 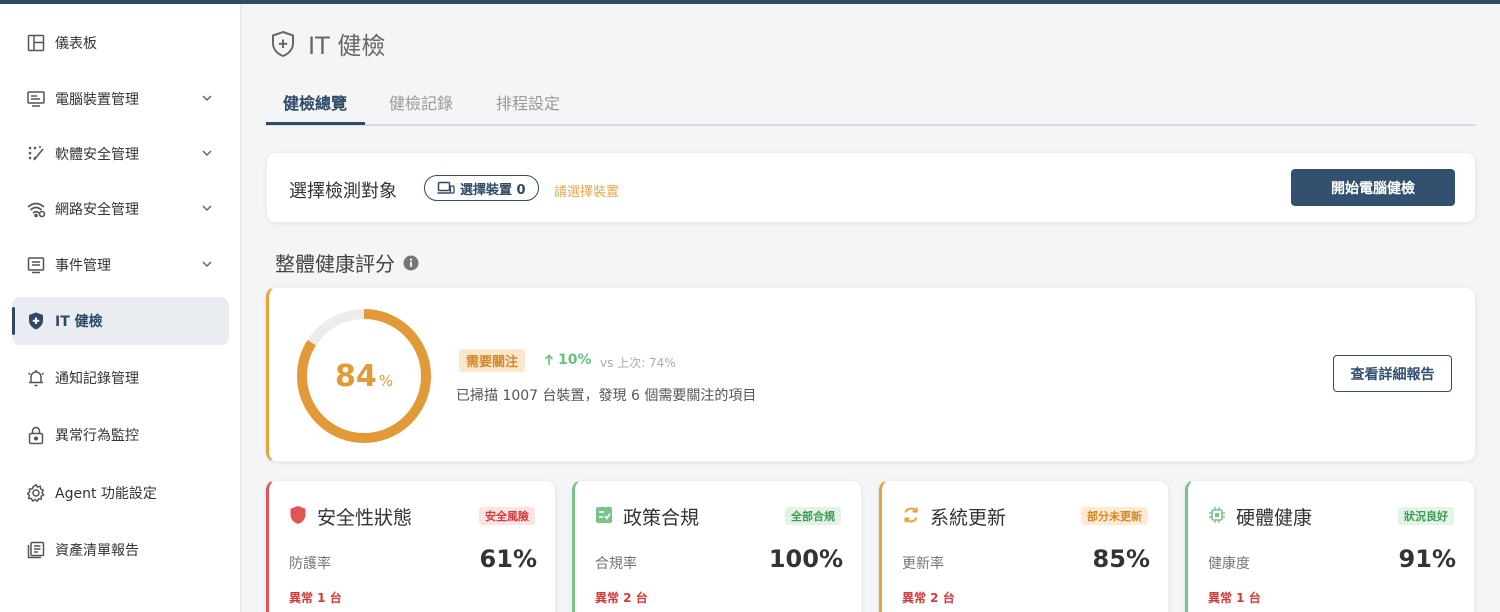 I want to click on metric-label: 防護率, so click(x=310, y=564).